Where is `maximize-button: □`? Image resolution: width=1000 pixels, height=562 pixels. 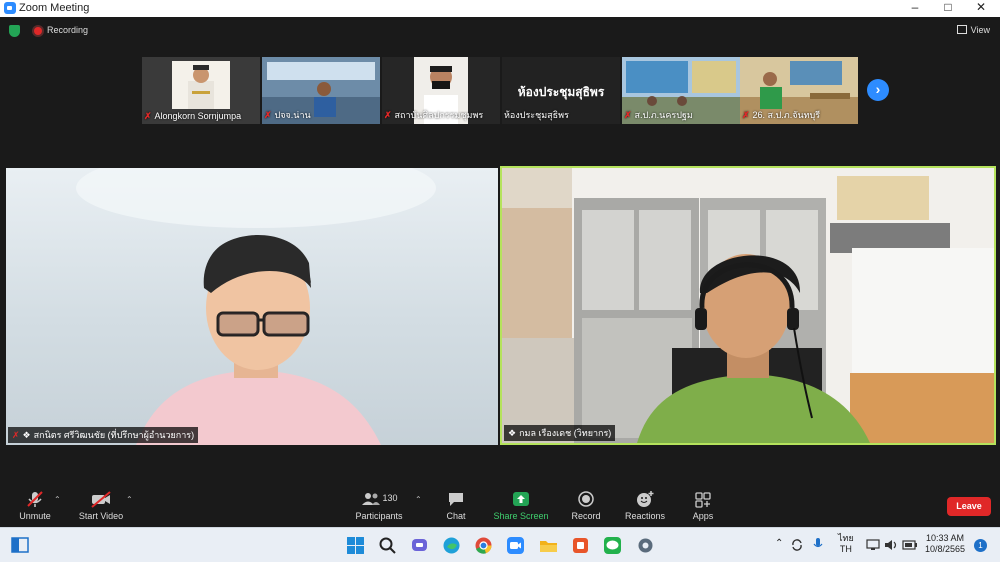 maximize-button: □ is located at coordinates (948, 8).